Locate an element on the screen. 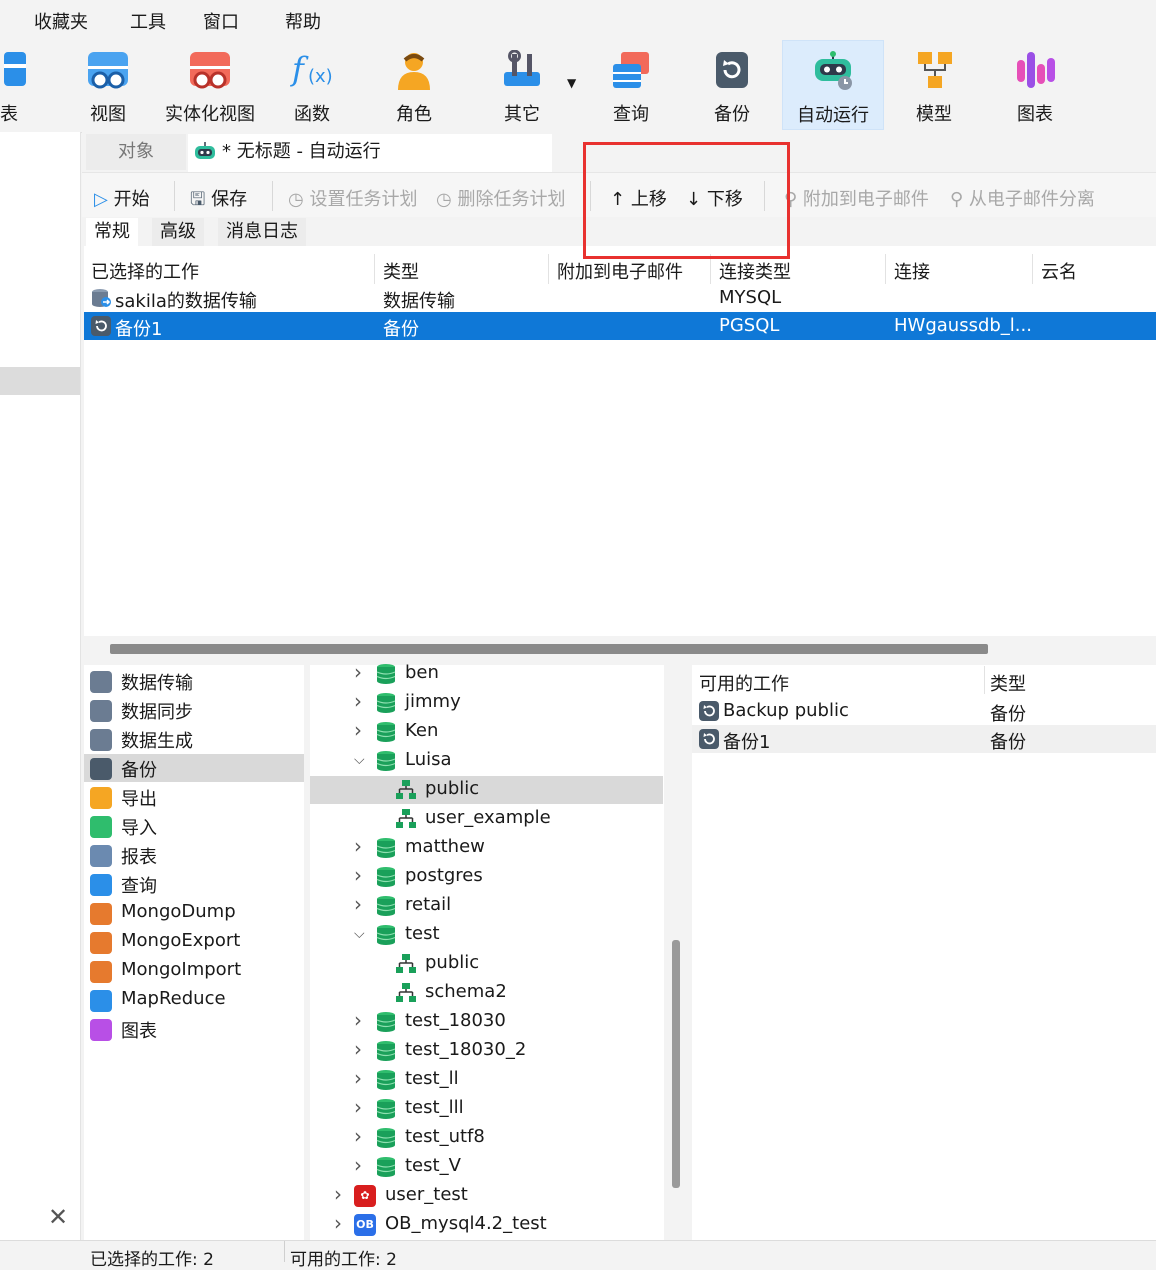 Image resolution: width=1156 pixels, height=1270 pixels. list-item: Backup public 备份 is located at coordinates (924, 711).